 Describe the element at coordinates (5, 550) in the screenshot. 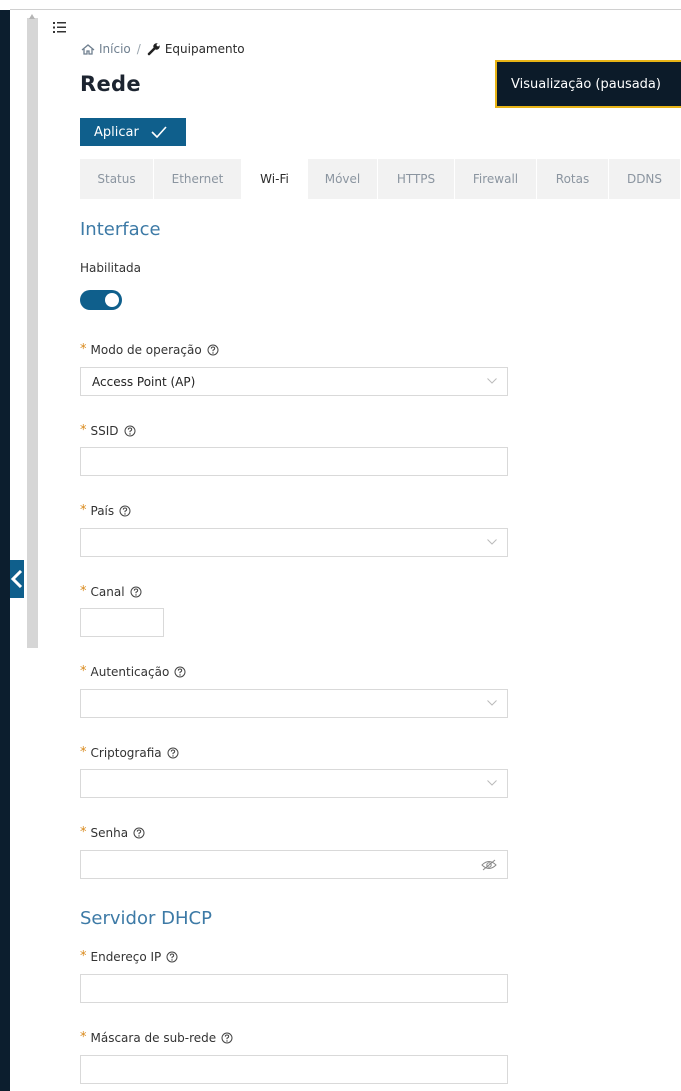

I see `sidebar-edge` at that location.